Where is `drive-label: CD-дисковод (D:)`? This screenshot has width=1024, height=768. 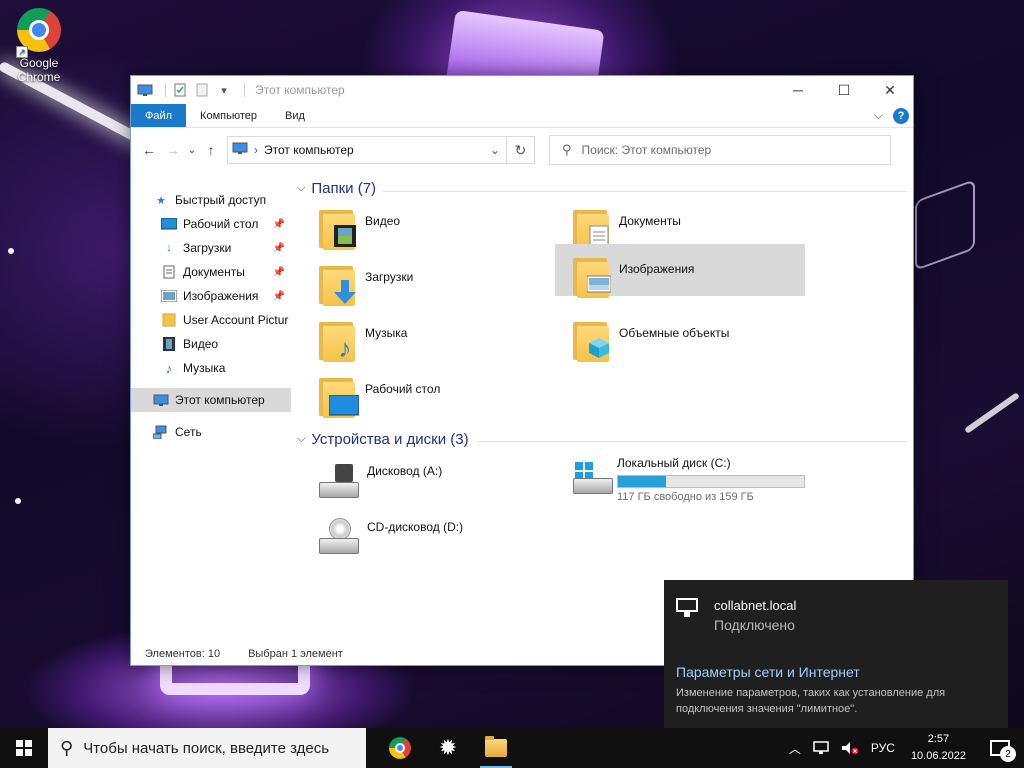
drive-label: CD-дисковод (D:) is located at coordinates (415, 527).